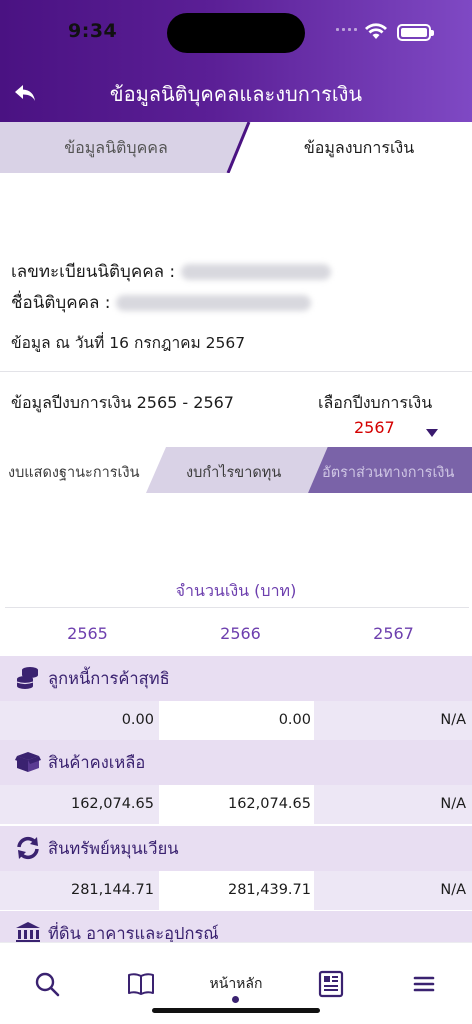 The height and width of the screenshot is (1024, 472). Describe the element at coordinates (78, 804) in the screenshot. I see `value-2565: 162,074.65` at that location.